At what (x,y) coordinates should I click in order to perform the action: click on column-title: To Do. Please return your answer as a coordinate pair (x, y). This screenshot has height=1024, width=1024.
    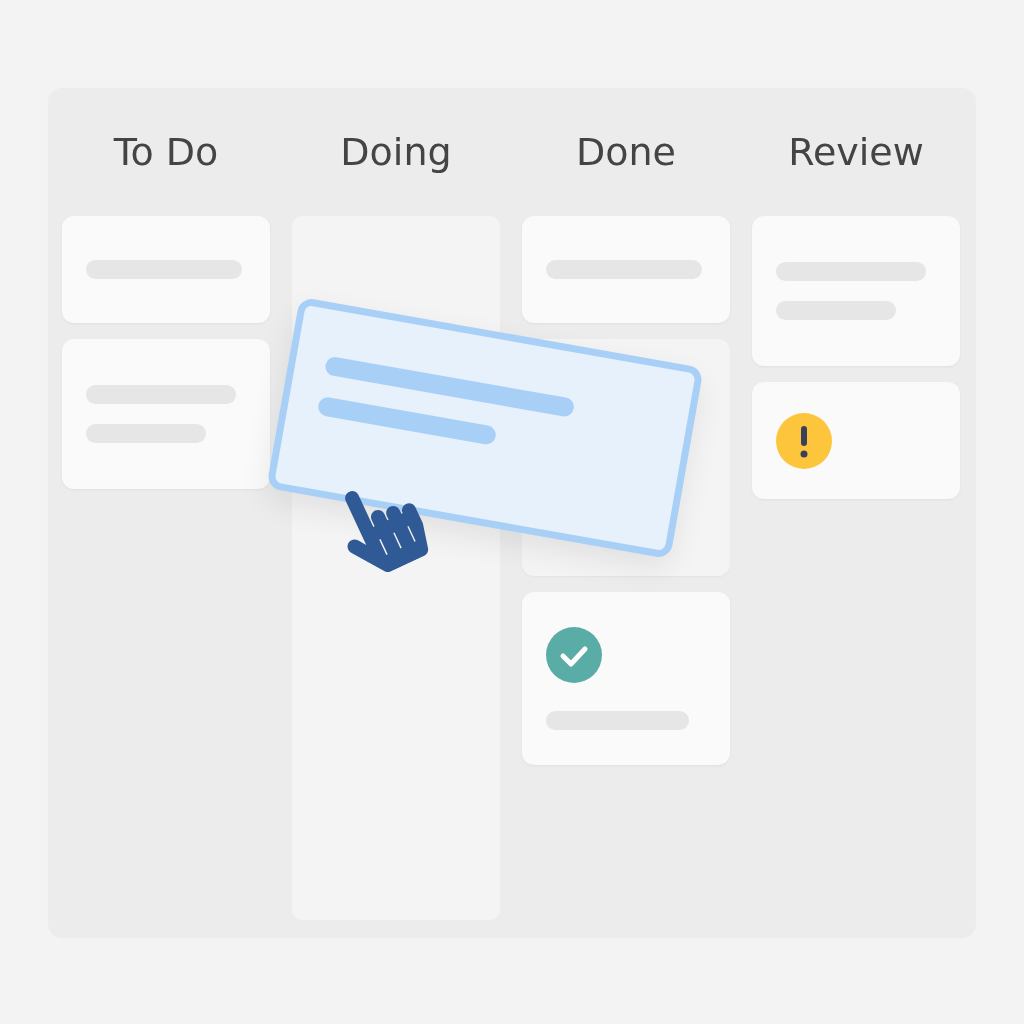
    Looking at the image, I should click on (166, 152).